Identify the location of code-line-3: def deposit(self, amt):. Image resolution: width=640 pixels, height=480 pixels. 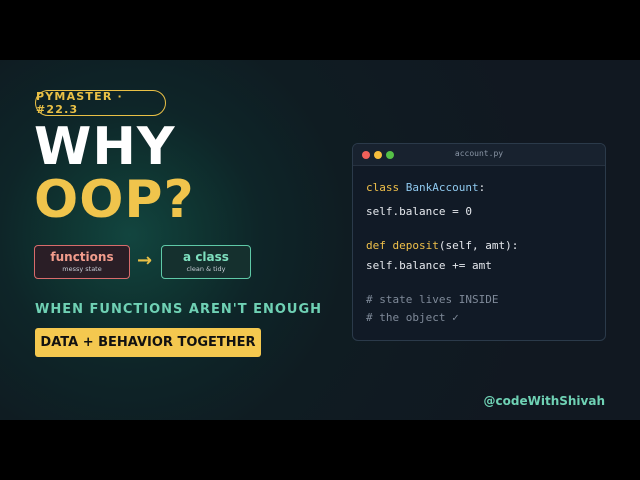
(442, 245).